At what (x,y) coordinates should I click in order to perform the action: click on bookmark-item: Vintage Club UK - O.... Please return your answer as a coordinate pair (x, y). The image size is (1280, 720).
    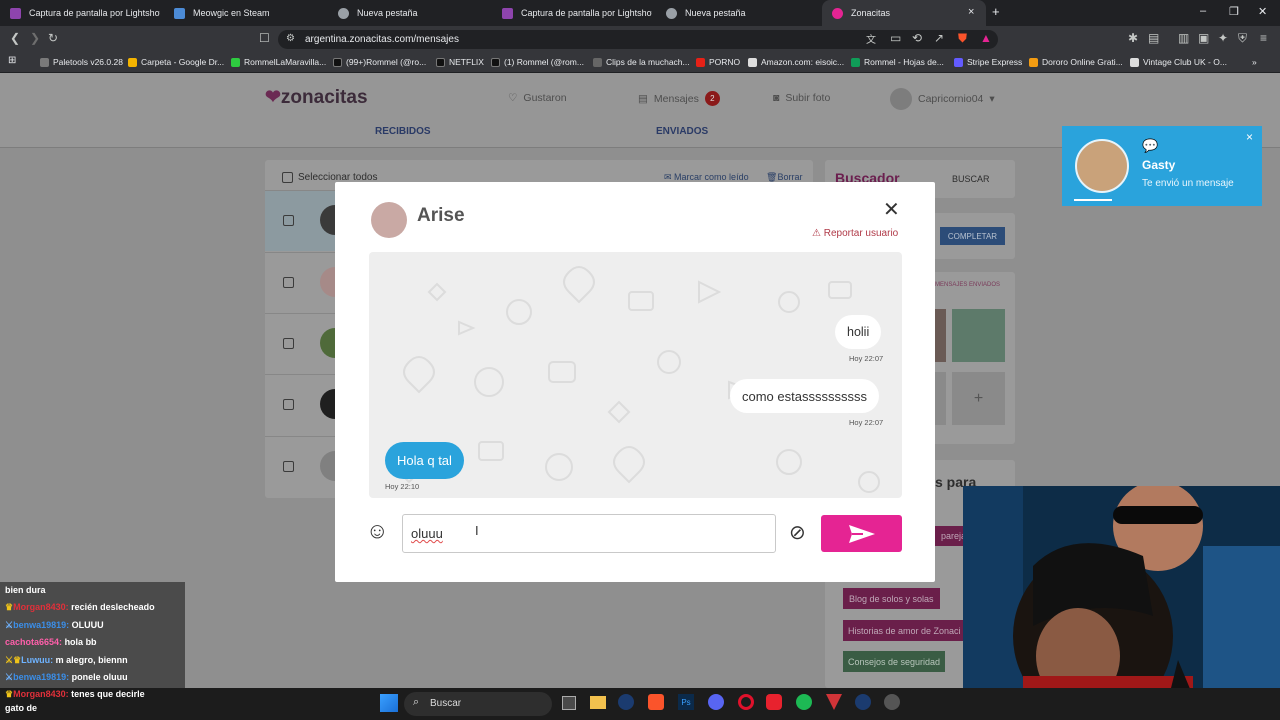
    Looking at the image, I should click on (1178, 62).